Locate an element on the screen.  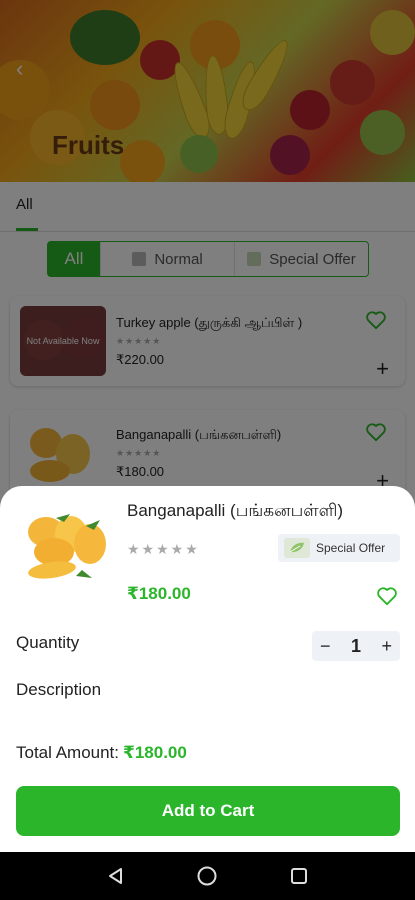
badge-label: Special Offer is located at coordinates (351, 548).